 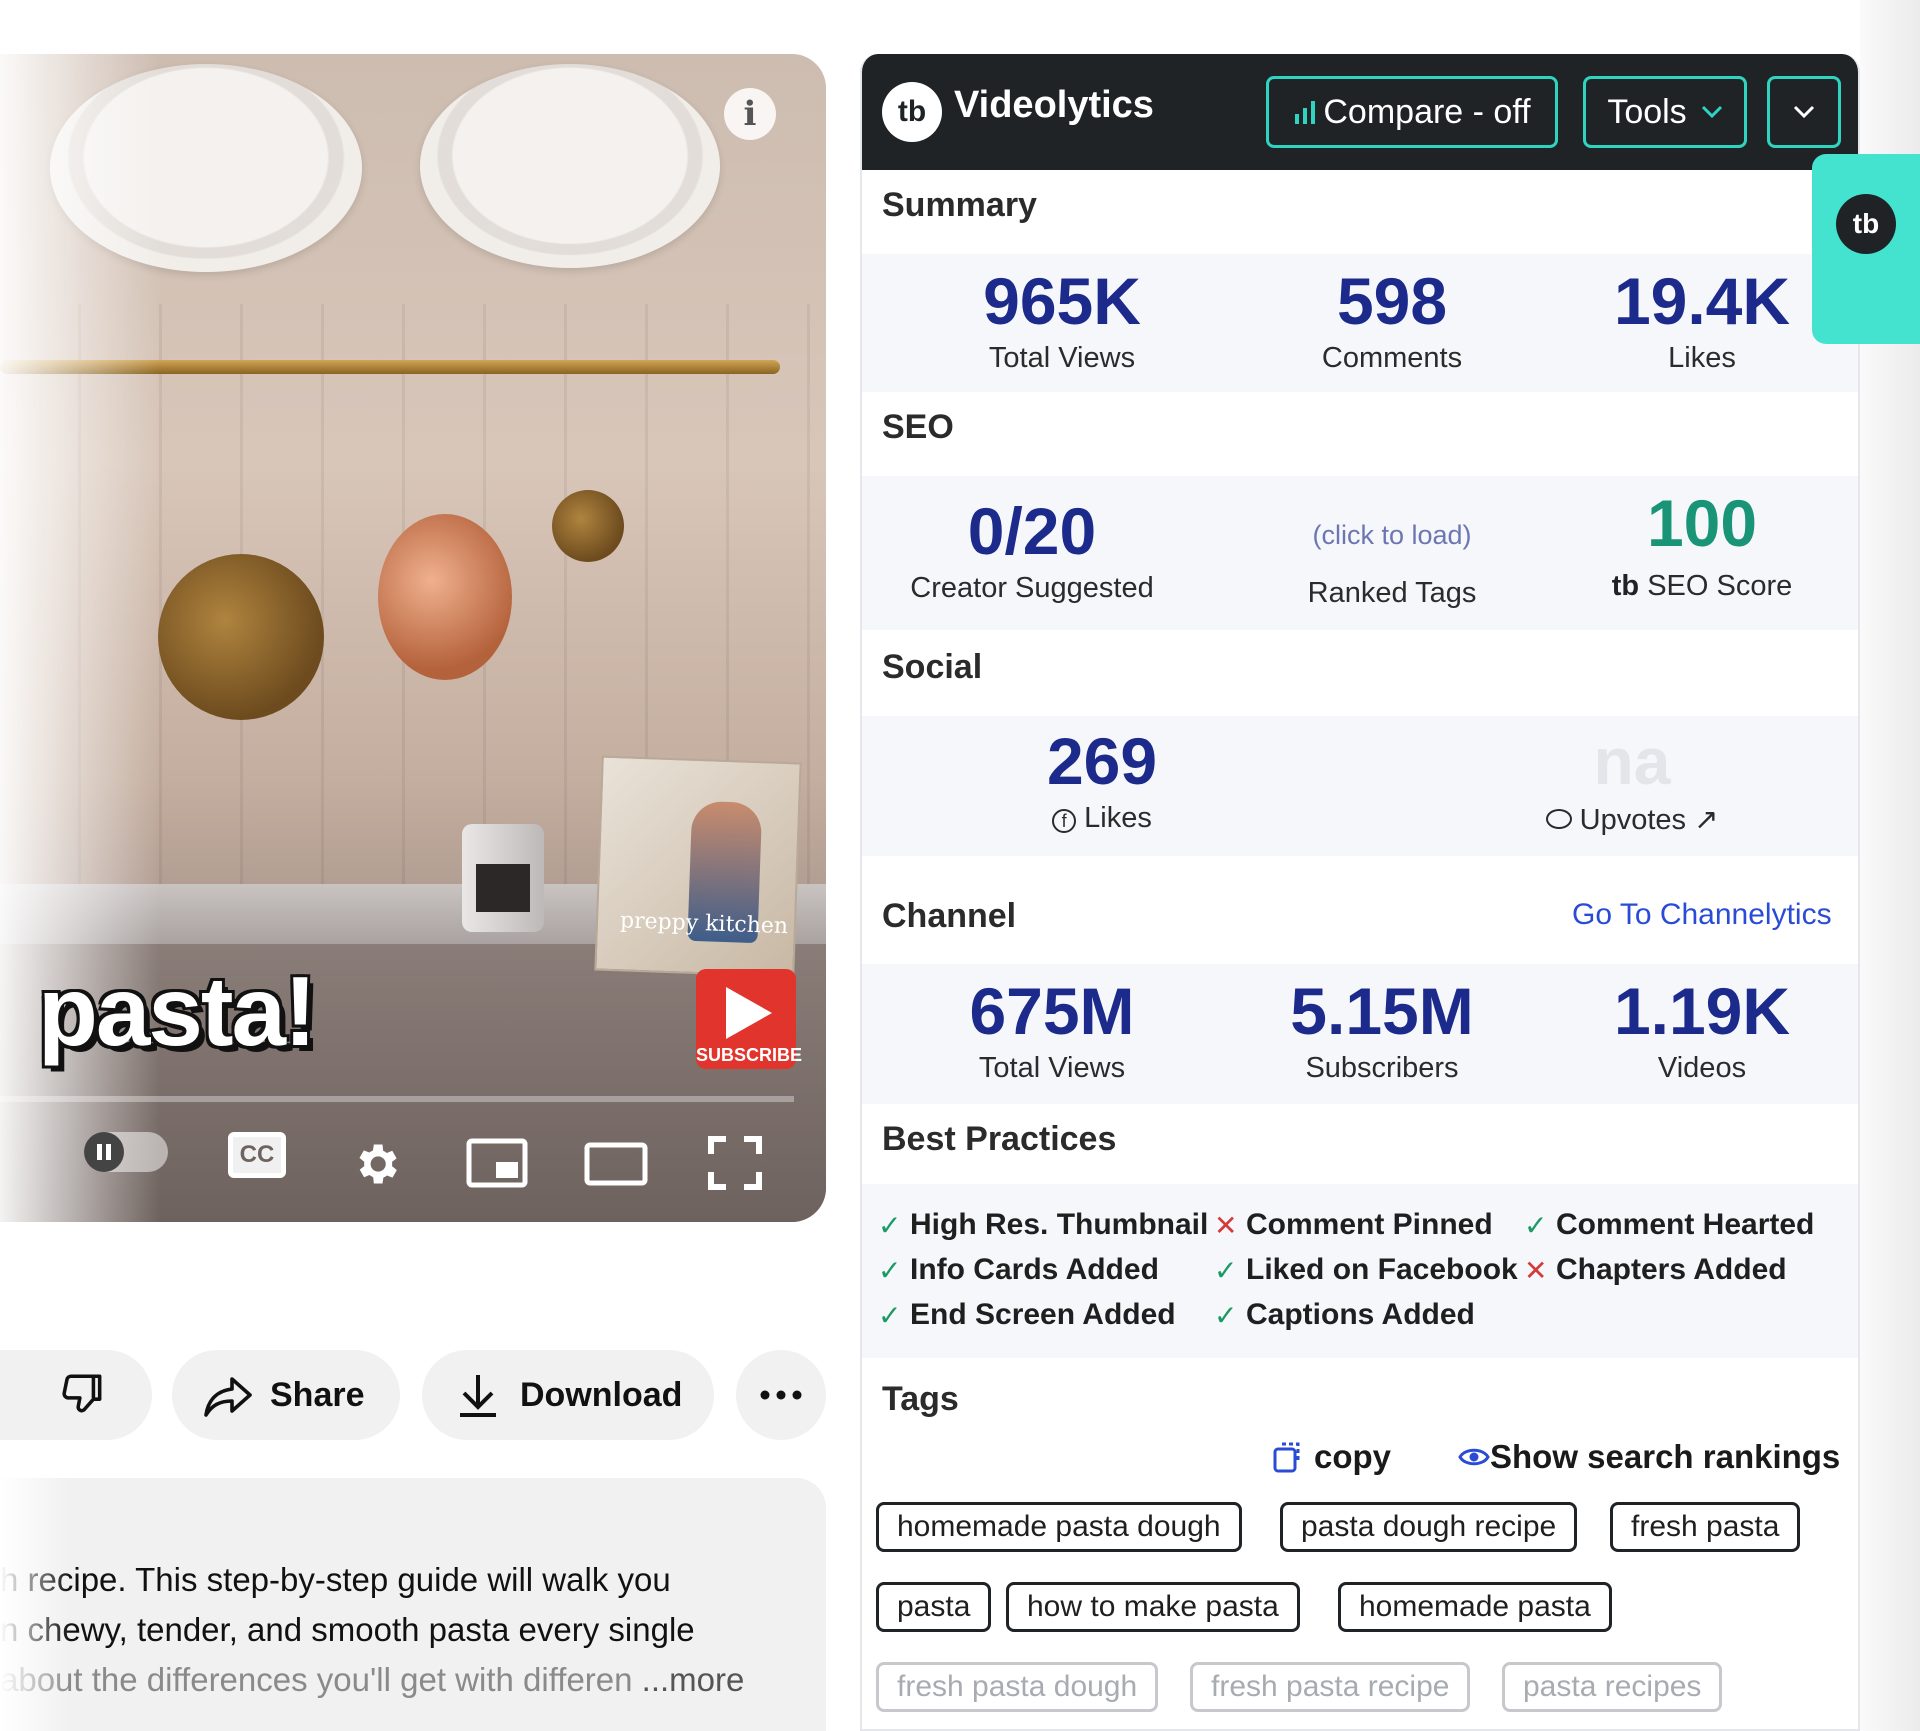 I want to click on download-button: Download, so click(x=568, y=1395).